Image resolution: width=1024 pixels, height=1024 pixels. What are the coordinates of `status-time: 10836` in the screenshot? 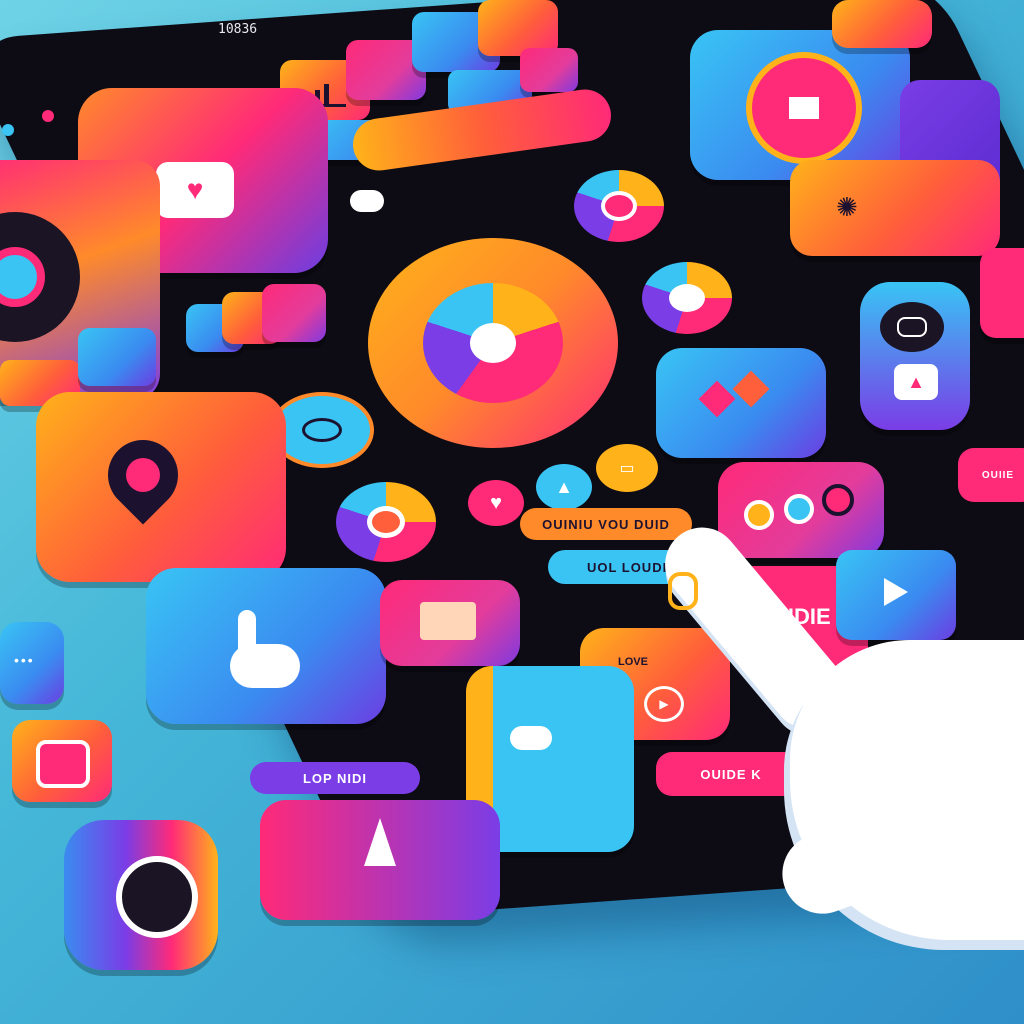 It's located at (238, 29).